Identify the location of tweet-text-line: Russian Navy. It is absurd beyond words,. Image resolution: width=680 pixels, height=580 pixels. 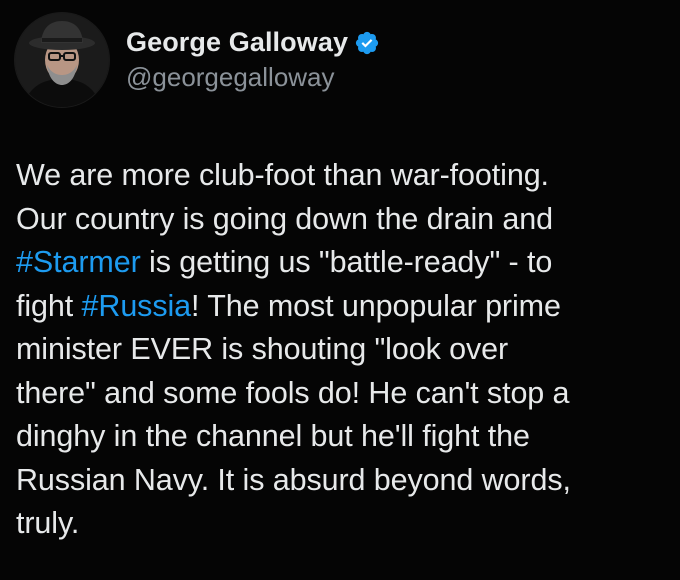
(343, 481).